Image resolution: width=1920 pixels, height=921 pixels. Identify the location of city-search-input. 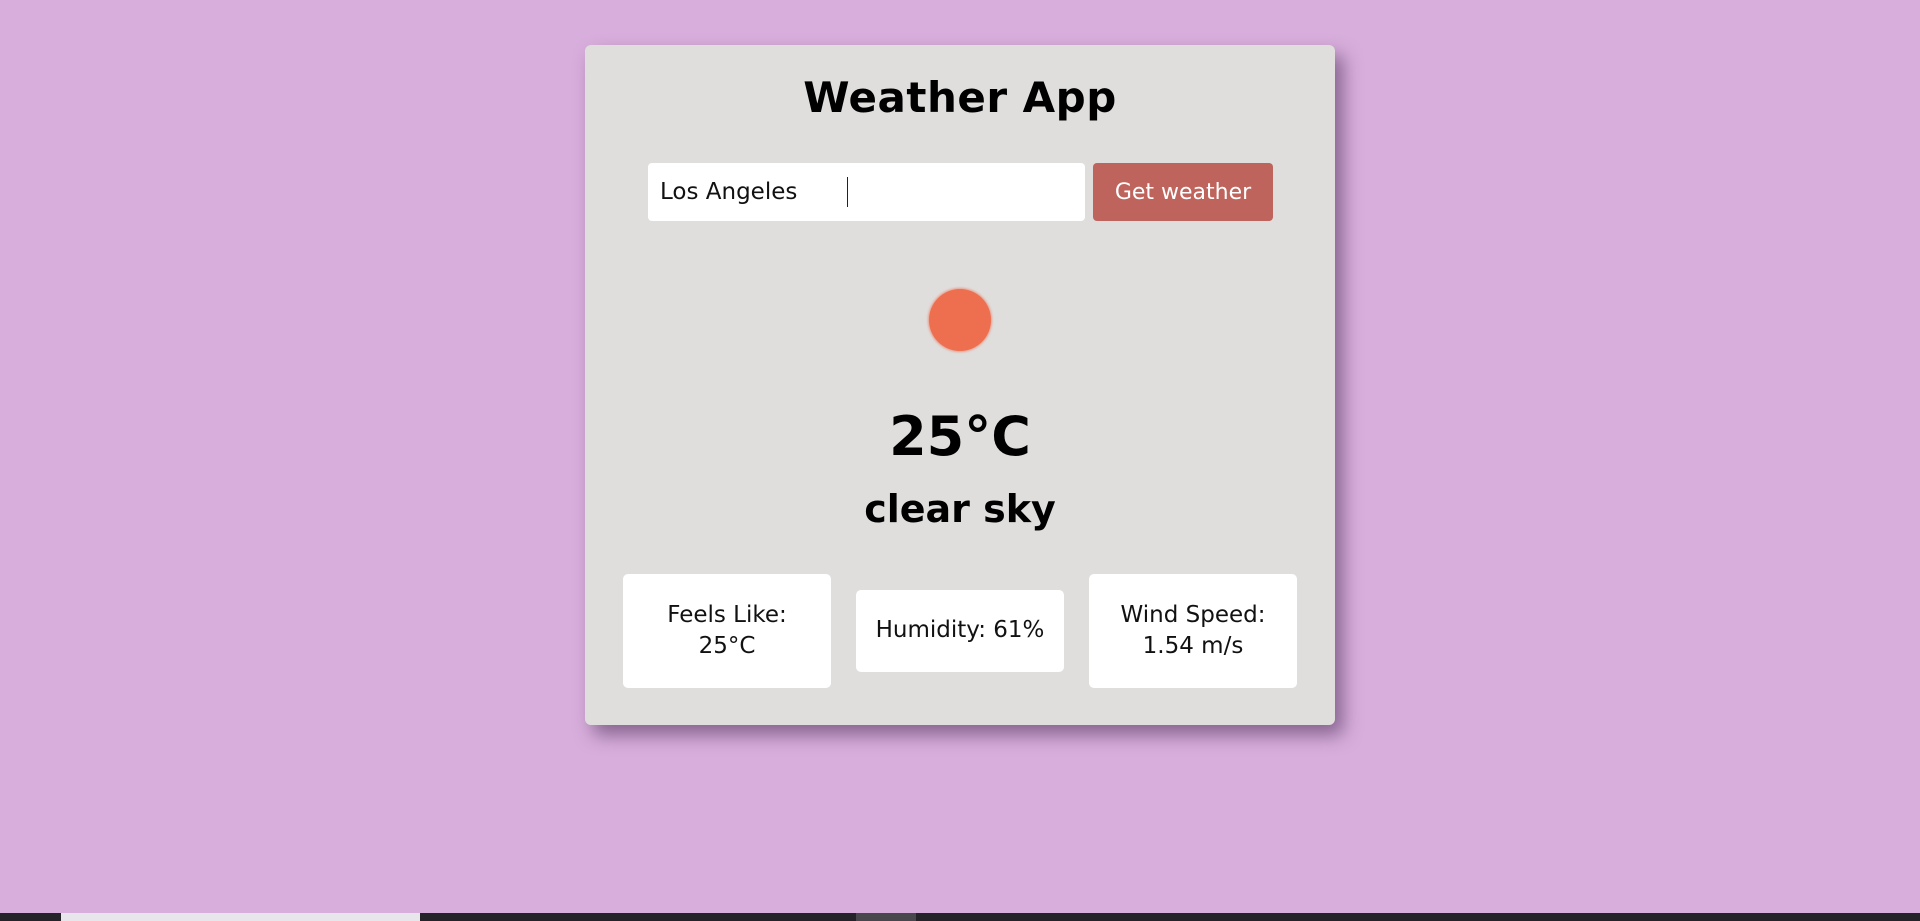
(866, 192).